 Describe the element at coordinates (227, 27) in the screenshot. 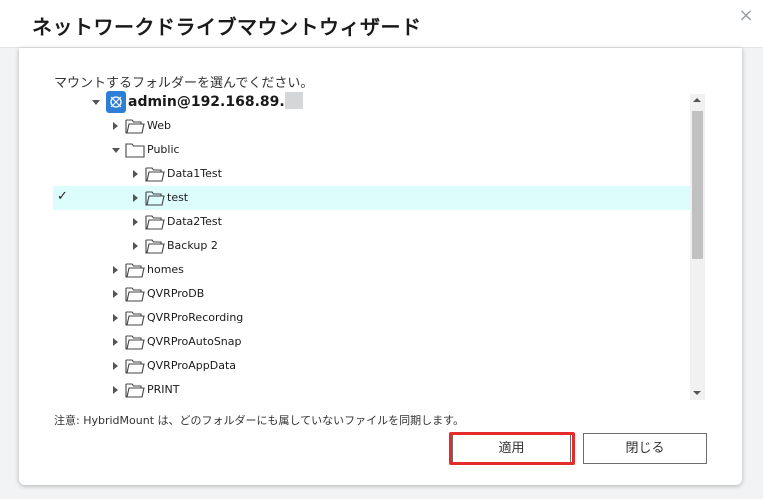

I see `dialog-title: ネットワークドライブマウントウィザード` at that location.